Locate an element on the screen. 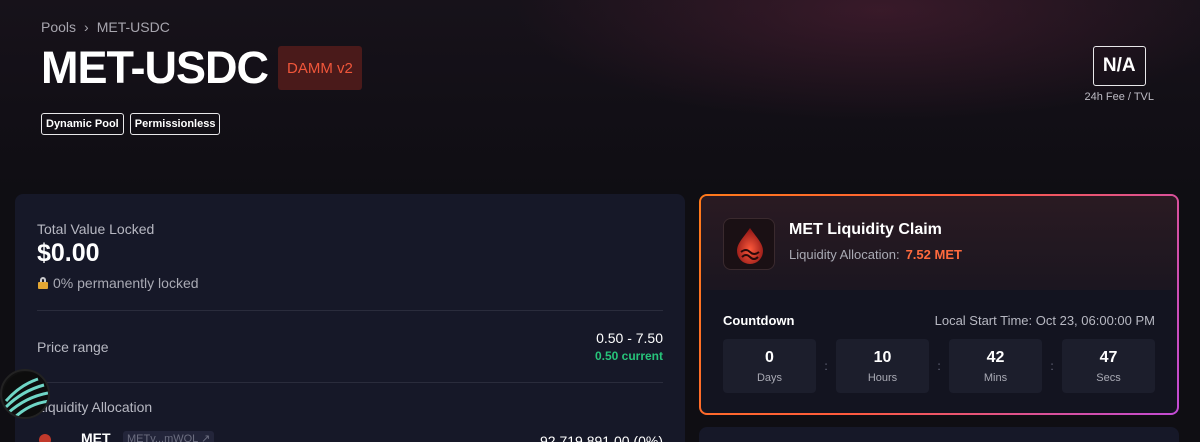 The image size is (1200, 442). lock-icon is located at coordinates (43, 283).